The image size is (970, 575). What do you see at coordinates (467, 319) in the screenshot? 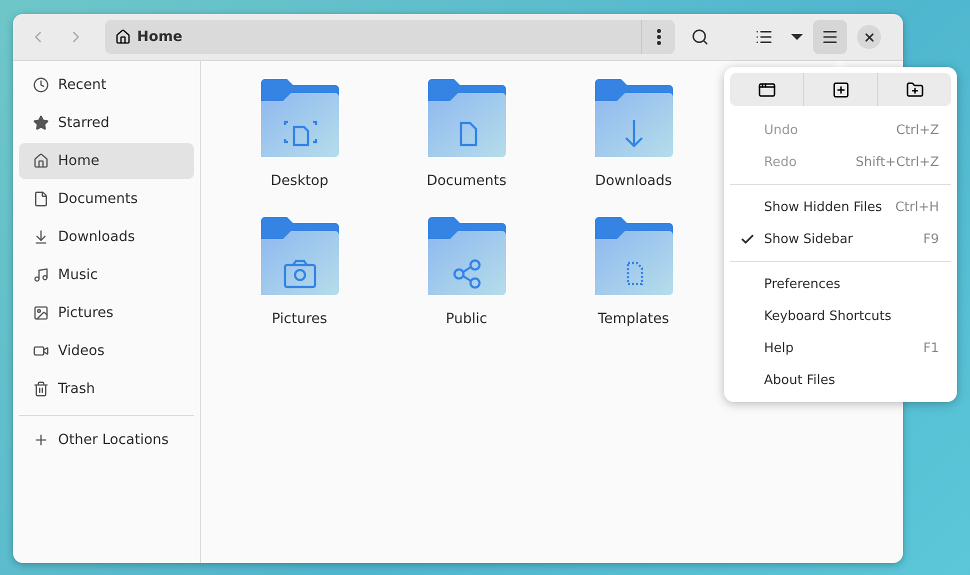
I see `folder-name: Public` at bounding box center [467, 319].